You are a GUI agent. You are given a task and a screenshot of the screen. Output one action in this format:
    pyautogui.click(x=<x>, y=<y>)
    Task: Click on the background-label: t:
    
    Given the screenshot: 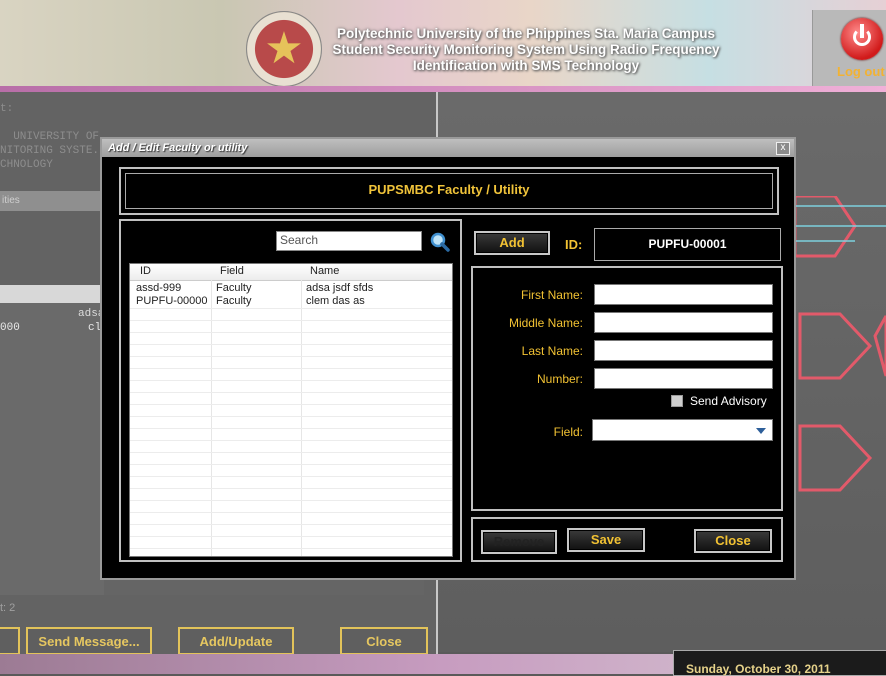 What is the action you would take?
    pyautogui.click(x=7, y=109)
    